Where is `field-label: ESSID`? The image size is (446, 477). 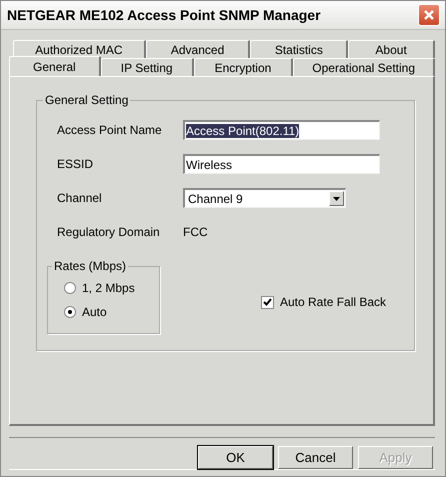
field-label: ESSID is located at coordinates (75, 164).